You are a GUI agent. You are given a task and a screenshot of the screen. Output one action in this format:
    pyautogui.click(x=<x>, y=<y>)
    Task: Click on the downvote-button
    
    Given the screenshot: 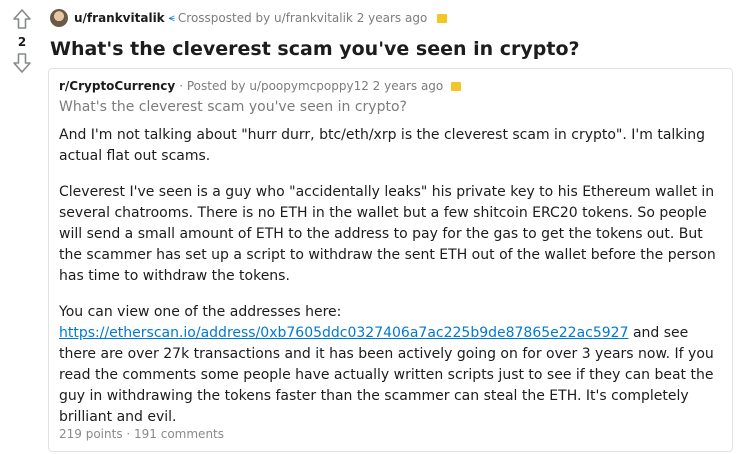 What is the action you would take?
    pyautogui.click(x=22, y=63)
    